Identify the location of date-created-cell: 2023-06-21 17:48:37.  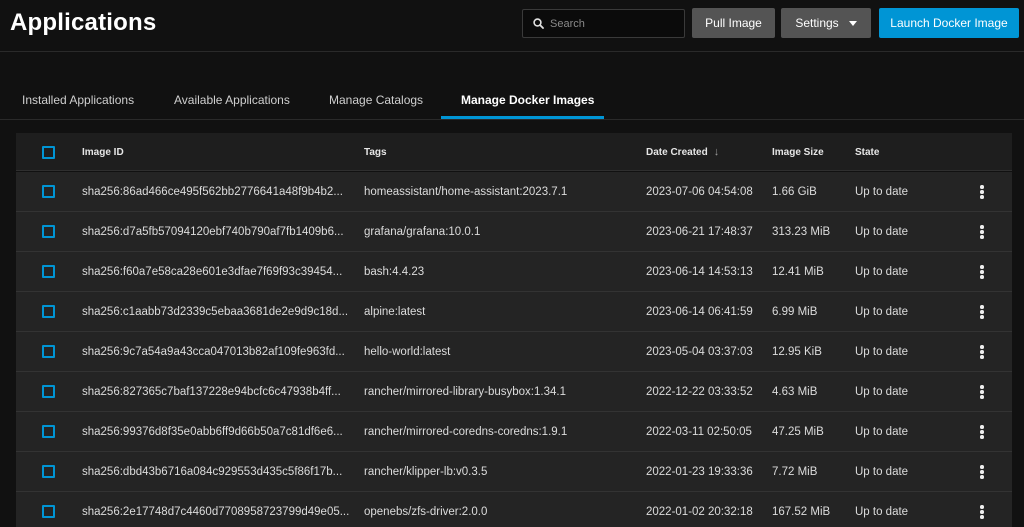
(699, 231).